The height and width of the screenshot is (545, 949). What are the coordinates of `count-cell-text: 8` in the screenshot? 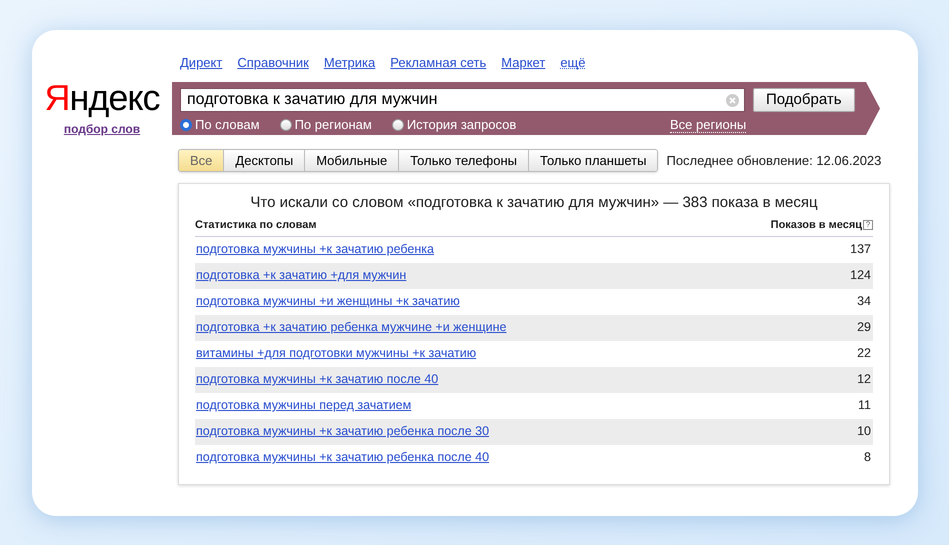 It's located at (868, 457).